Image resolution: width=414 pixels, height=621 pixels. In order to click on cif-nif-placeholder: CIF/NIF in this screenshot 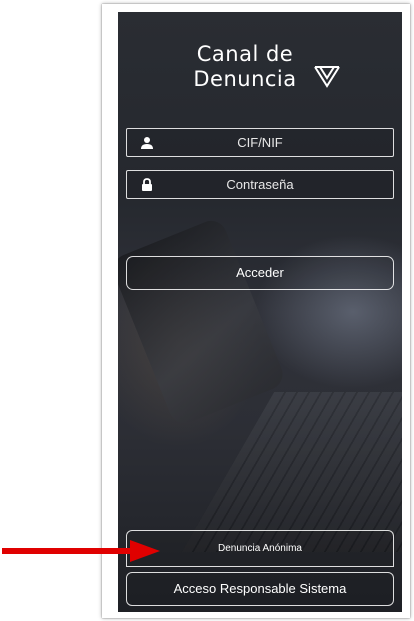, I will do `click(260, 142)`.